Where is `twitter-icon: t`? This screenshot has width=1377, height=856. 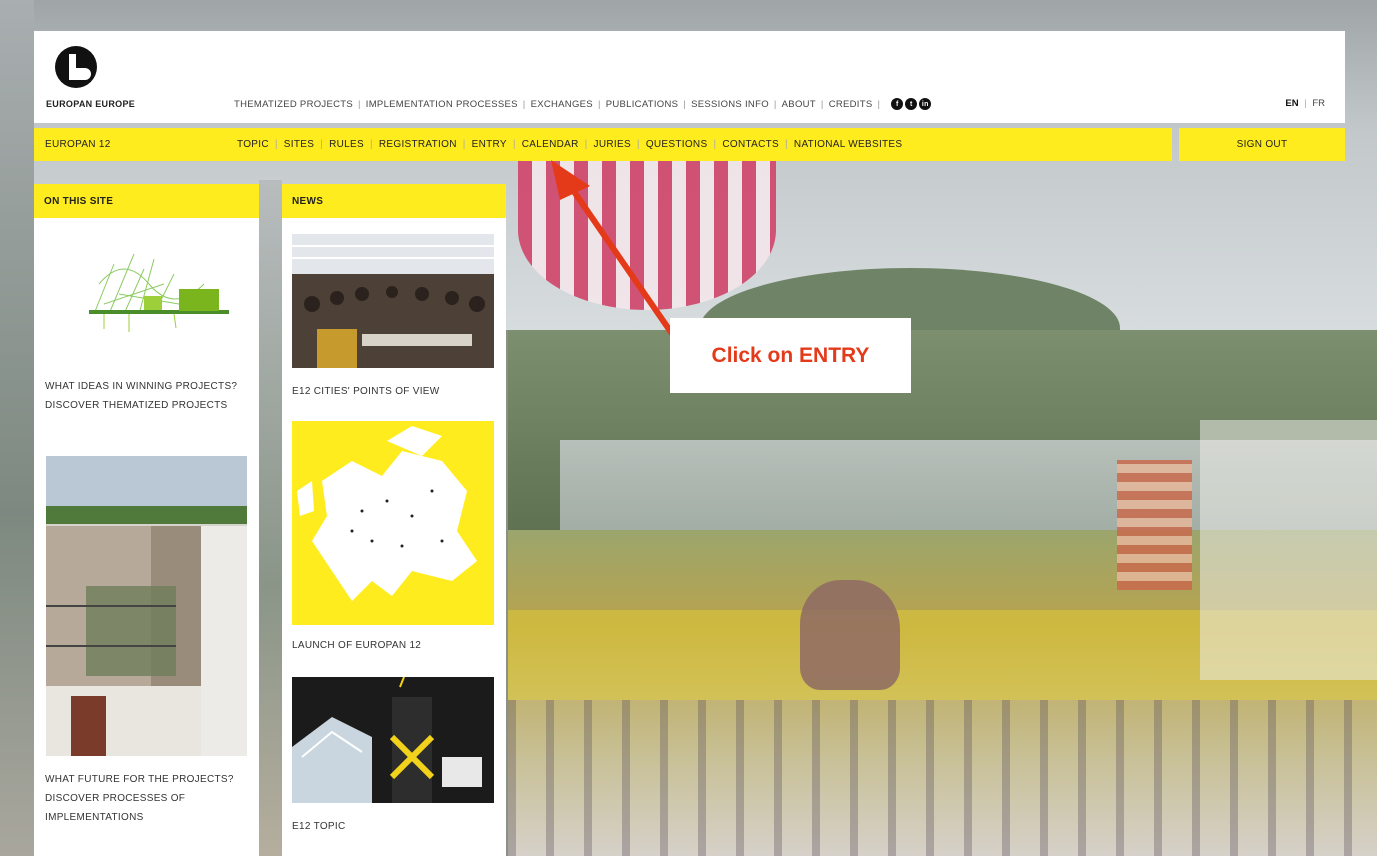 twitter-icon: t is located at coordinates (911, 104).